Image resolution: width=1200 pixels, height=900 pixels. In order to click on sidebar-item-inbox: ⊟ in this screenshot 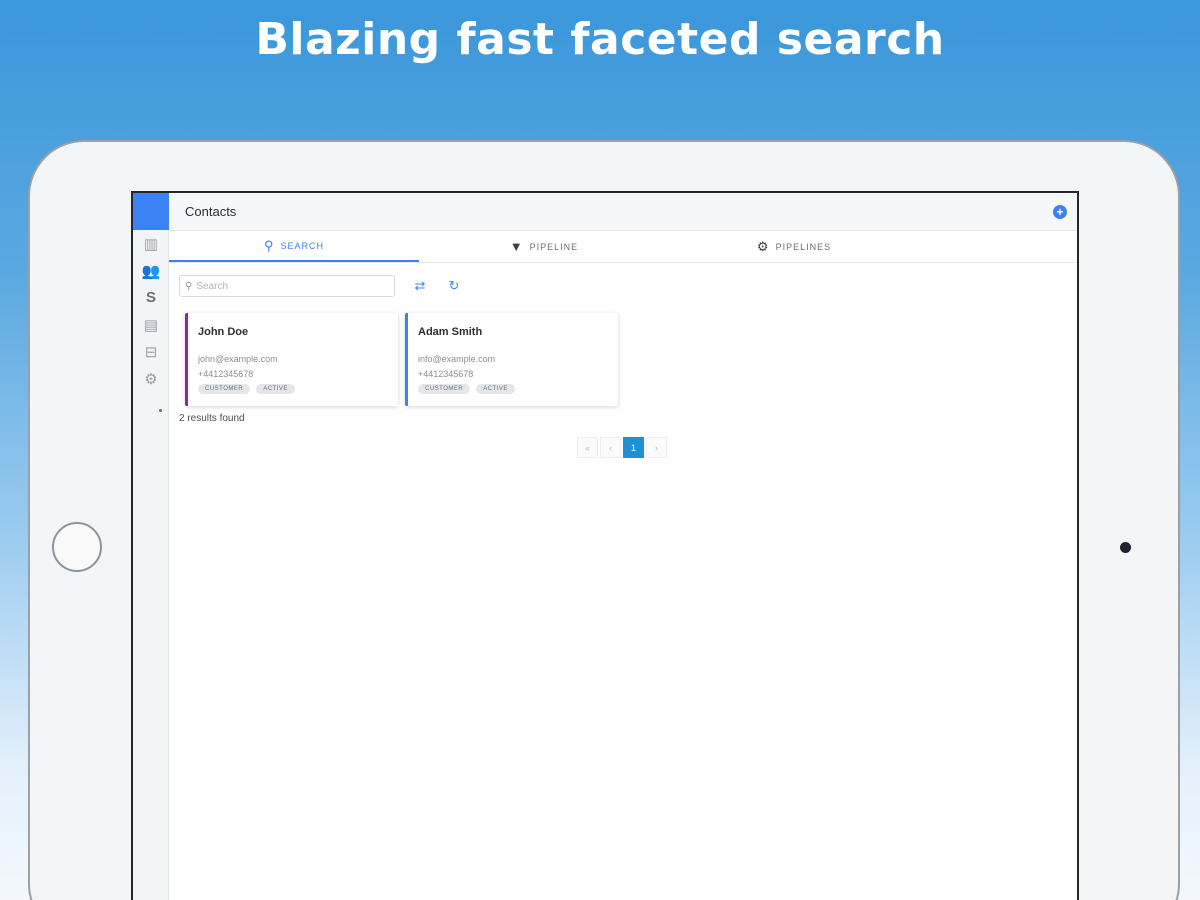, I will do `click(151, 351)`.